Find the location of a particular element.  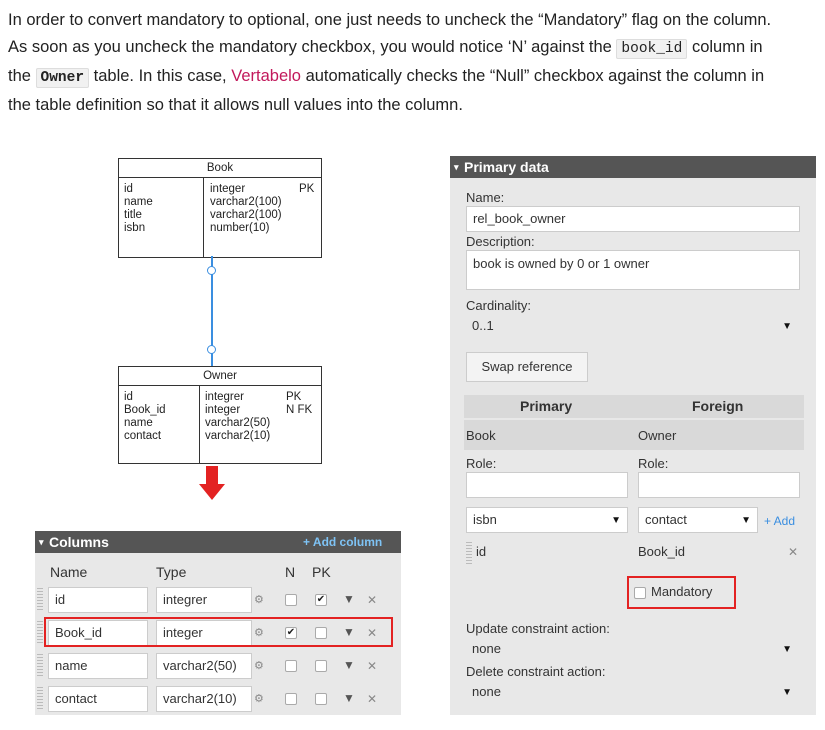

cardinality-select: 0..1 ▼ is located at coordinates (633, 327).